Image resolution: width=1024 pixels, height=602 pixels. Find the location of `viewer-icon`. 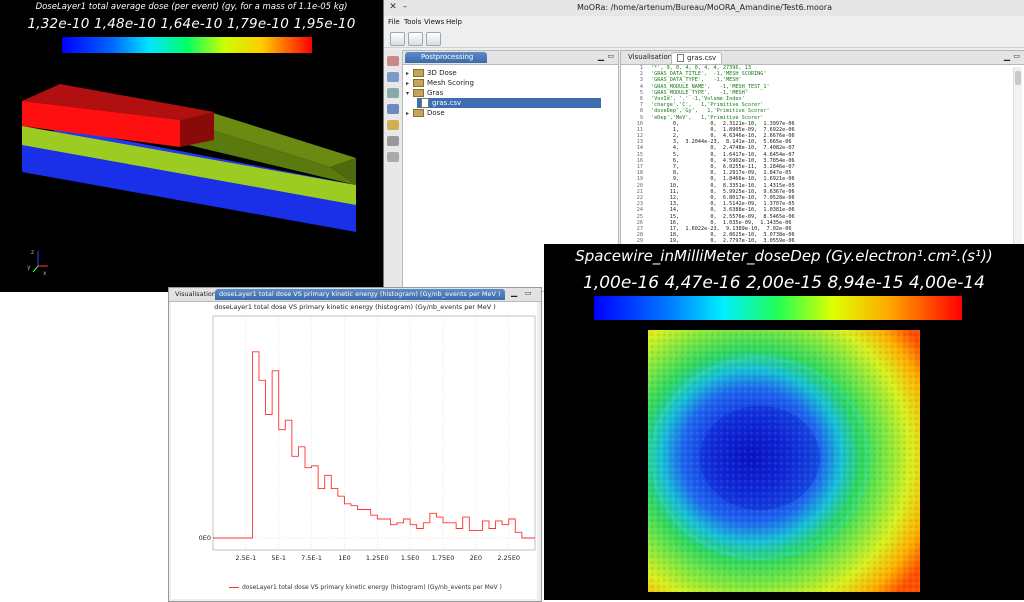

viewer-icon is located at coordinates (393, 109).